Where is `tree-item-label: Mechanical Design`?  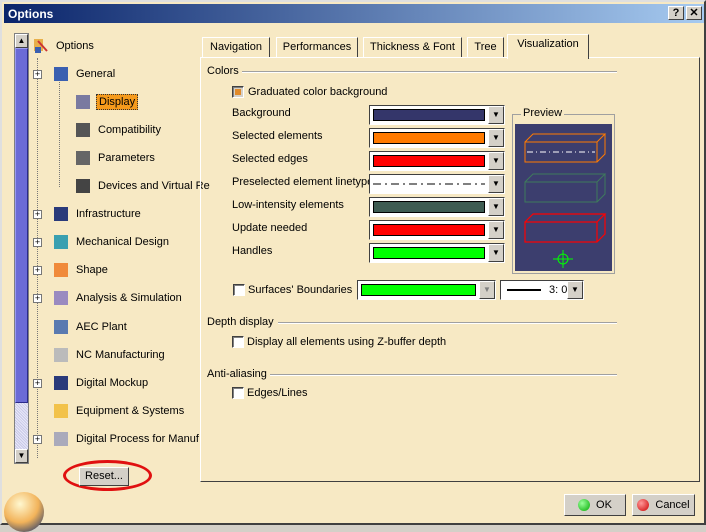
tree-item-label: Mechanical Design is located at coordinates (122, 242).